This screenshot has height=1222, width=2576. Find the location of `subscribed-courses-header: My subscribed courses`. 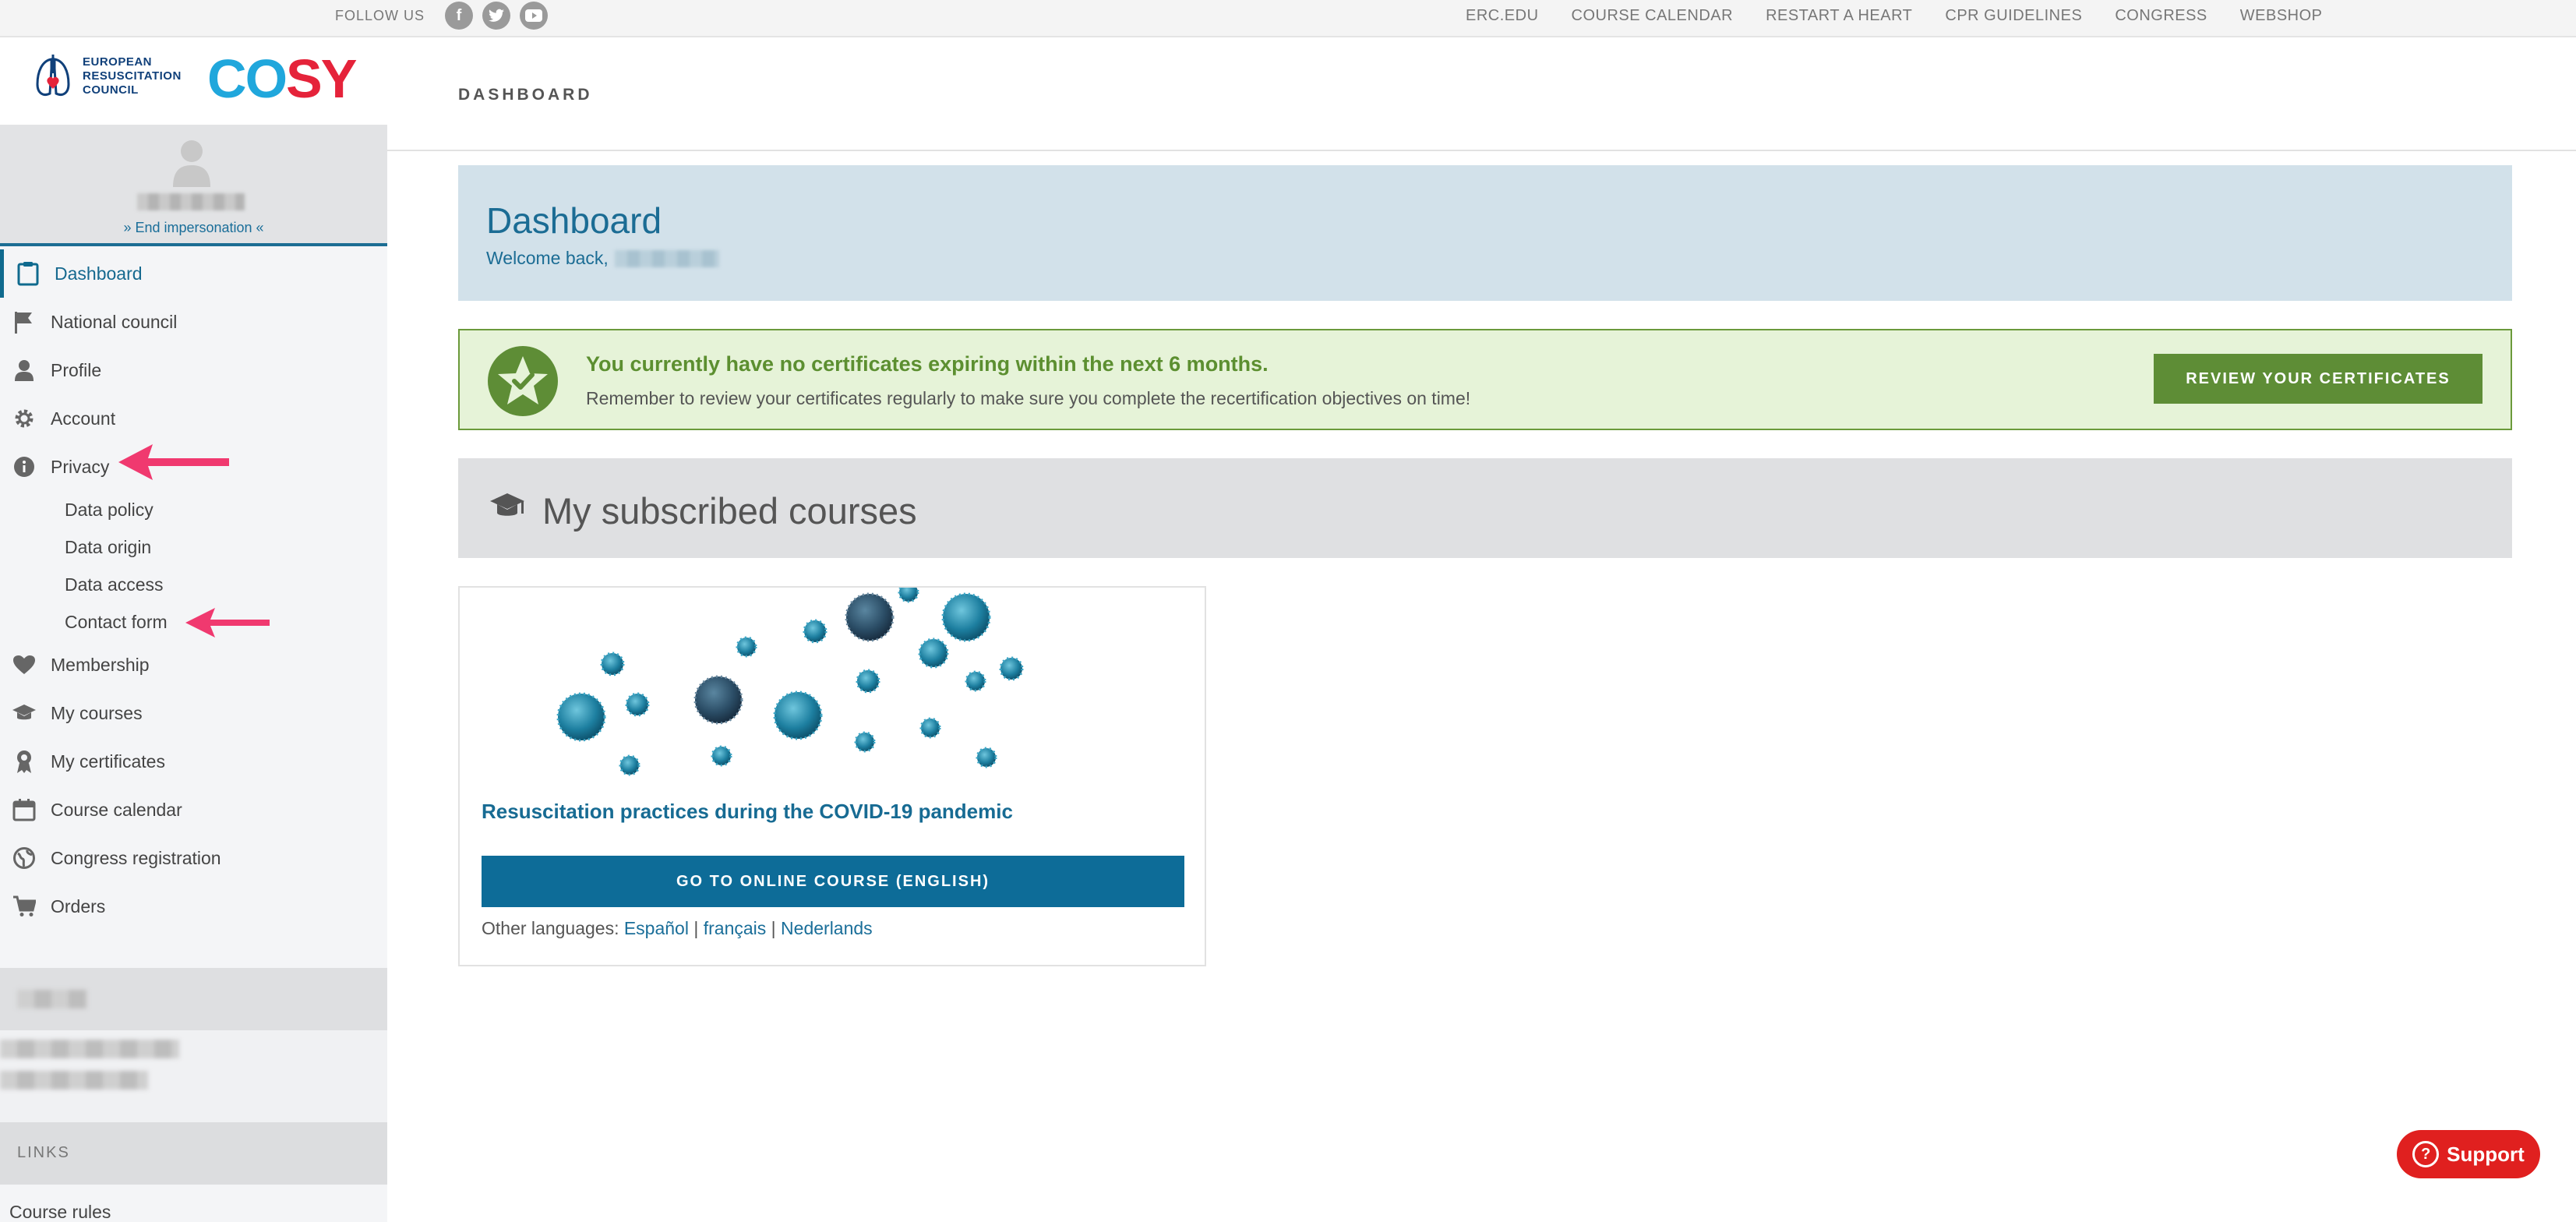

subscribed-courses-header: My subscribed courses is located at coordinates (1485, 508).